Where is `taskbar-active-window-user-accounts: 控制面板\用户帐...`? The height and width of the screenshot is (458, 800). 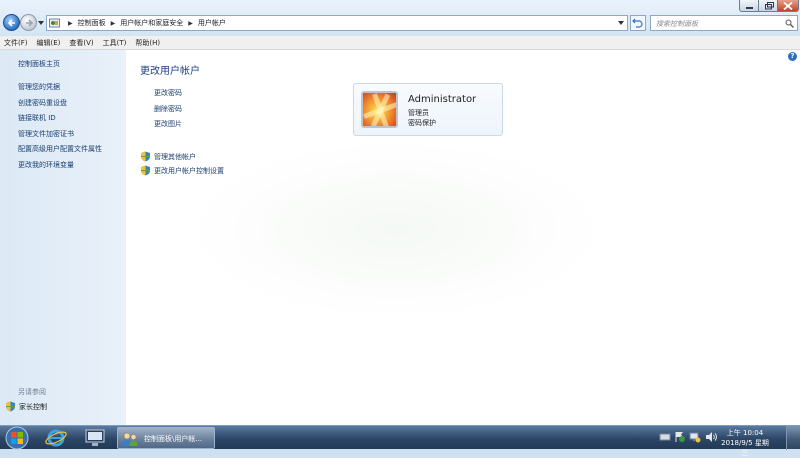 taskbar-active-window-user-accounts: 控制面板\用户帐... is located at coordinates (166, 438).